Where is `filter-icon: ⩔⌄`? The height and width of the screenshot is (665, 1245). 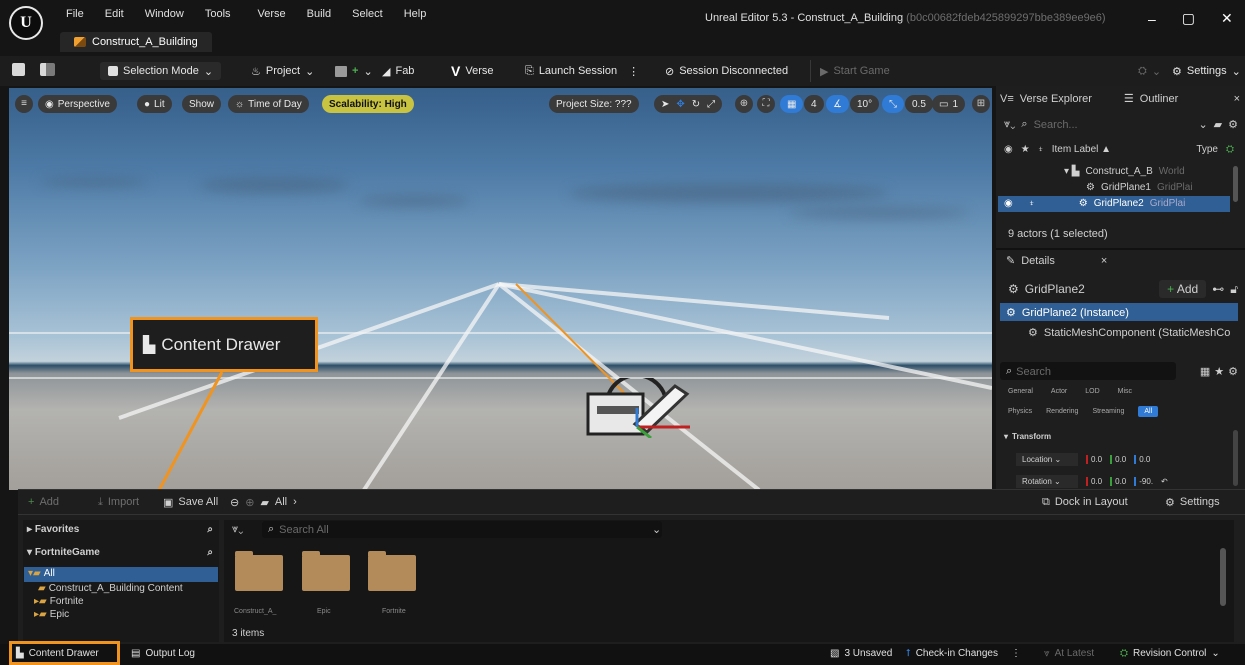 filter-icon: ⩔⌄ is located at coordinates (1009, 124).